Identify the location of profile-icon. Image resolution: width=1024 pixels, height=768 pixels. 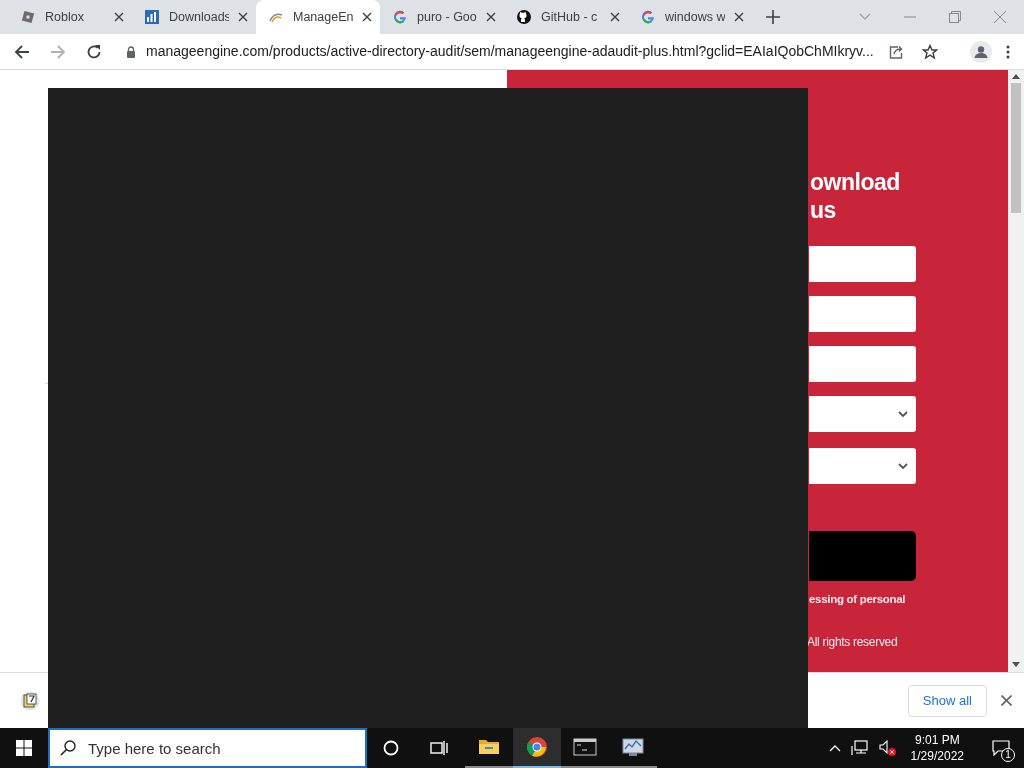
(981, 51).